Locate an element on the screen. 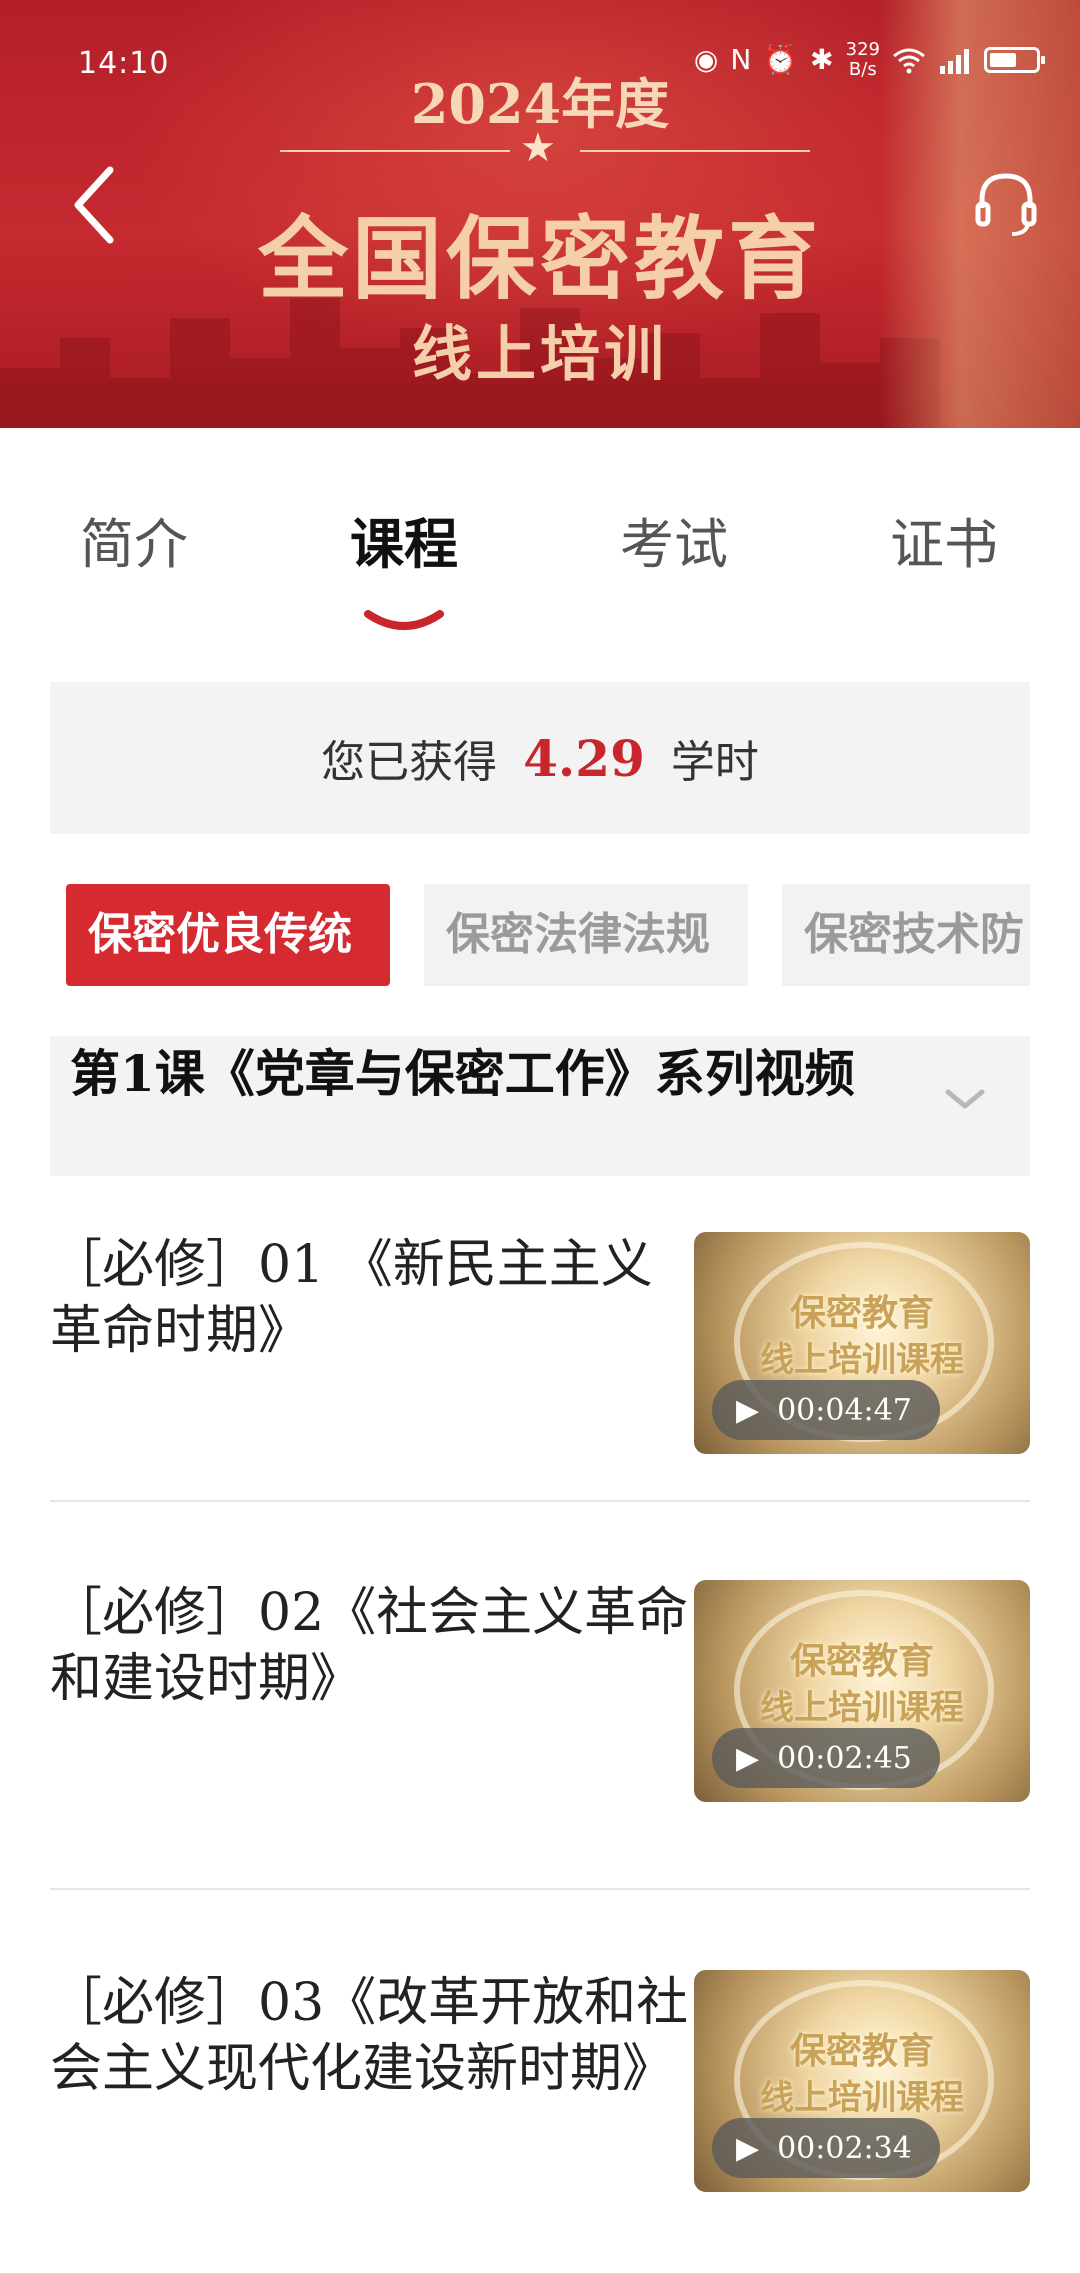 This screenshot has width=1080, height=2273. active-tab-indicator is located at coordinates (404, 620).